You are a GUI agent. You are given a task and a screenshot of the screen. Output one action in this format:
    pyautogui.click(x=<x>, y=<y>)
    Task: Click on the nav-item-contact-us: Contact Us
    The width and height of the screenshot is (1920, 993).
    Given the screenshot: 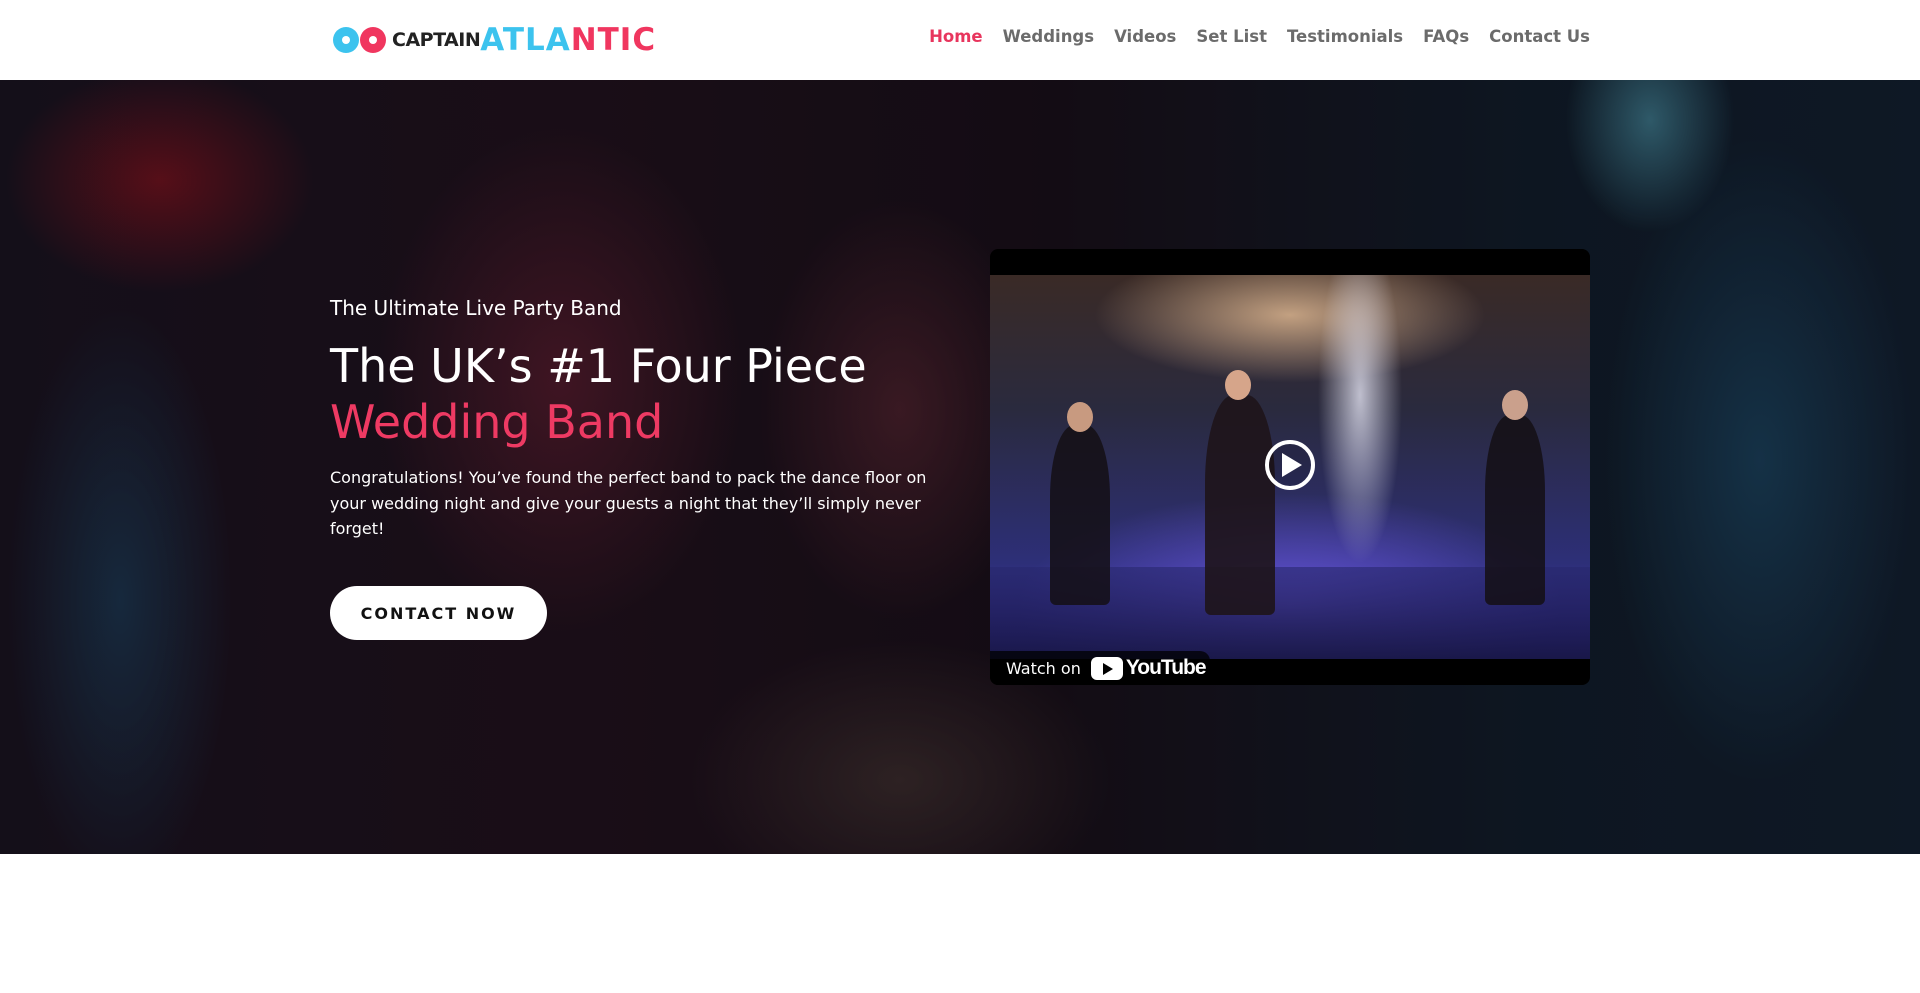 What is the action you would take?
    pyautogui.click(x=1539, y=36)
    